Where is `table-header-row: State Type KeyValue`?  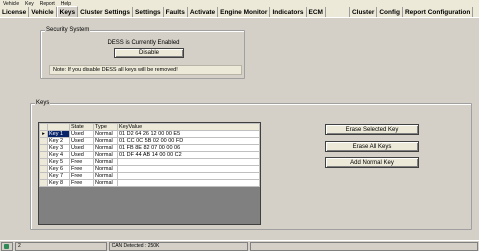 table-header-row: State Type KeyValue is located at coordinates (149, 127).